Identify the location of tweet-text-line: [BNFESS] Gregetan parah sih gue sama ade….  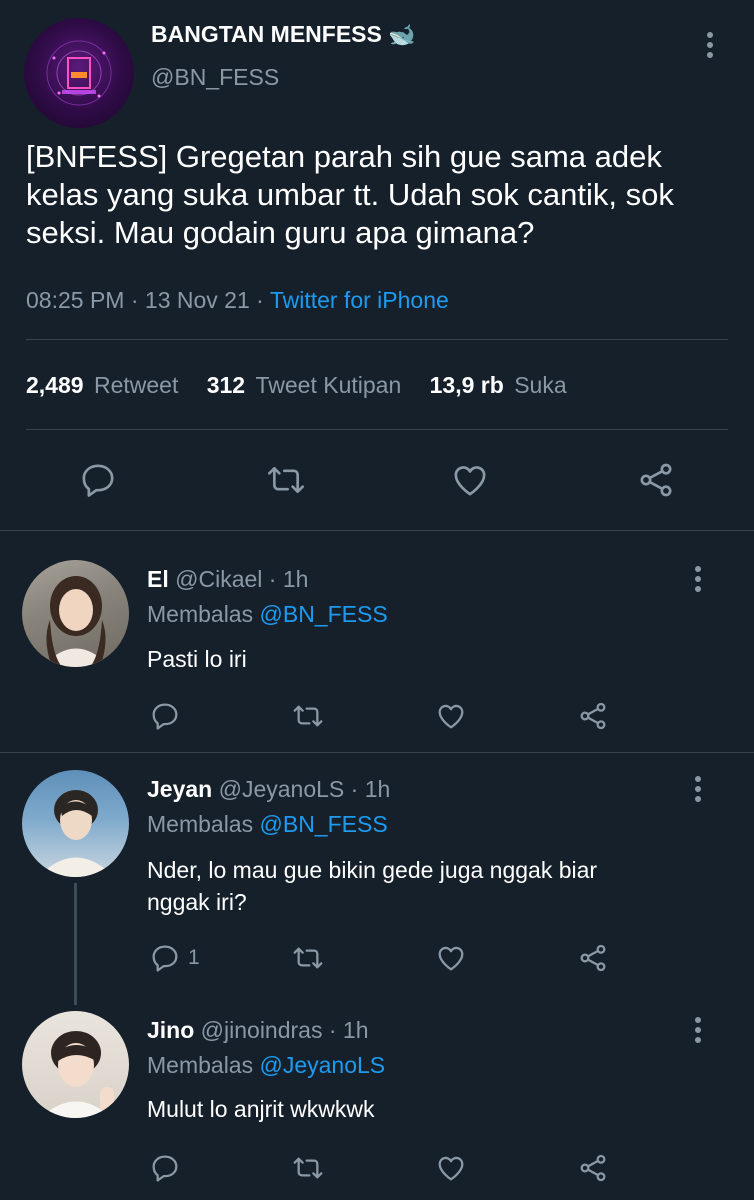
(344, 156).